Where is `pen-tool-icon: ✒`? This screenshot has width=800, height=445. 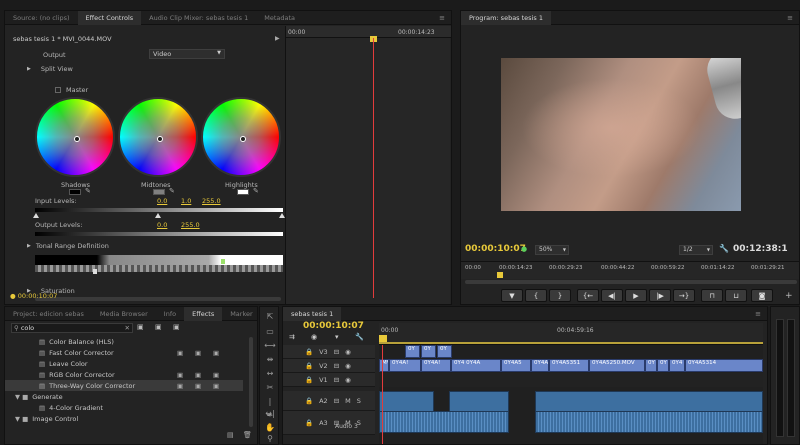 pen-tool-icon: ✒ is located at coordinates (270, 416).